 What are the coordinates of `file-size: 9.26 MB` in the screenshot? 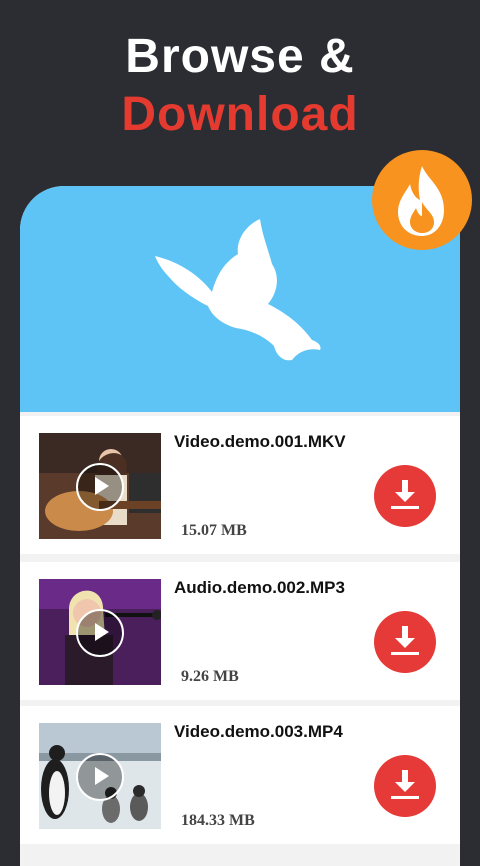 It's located at (210, 676).